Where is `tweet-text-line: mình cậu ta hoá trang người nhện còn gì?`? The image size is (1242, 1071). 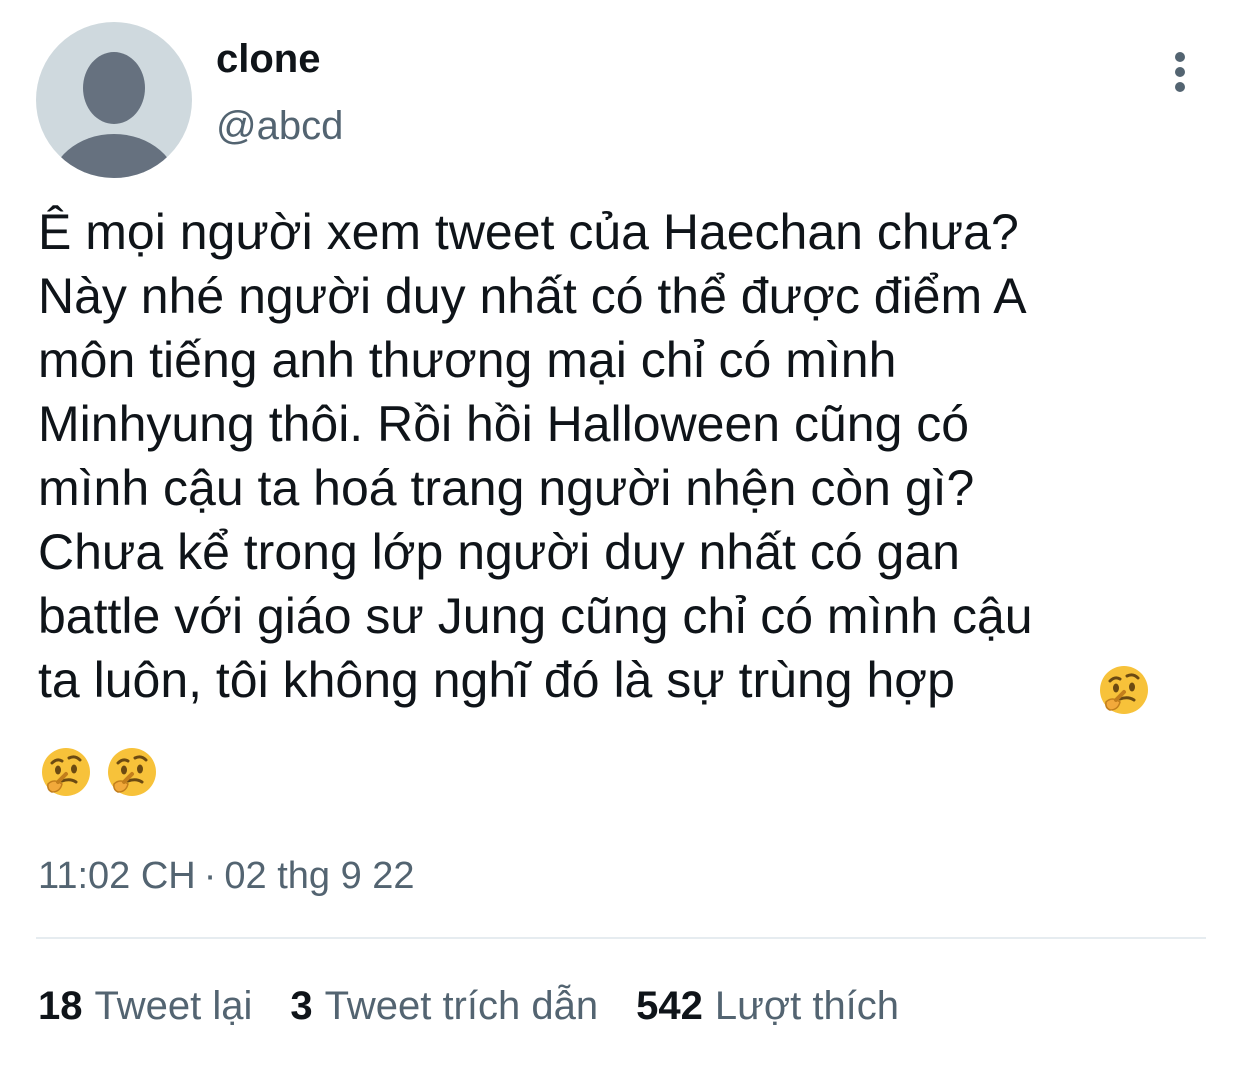 tweet-text-line: mình cậu ta hoá trang người nhện còn gì? is located at coordinates (506, 488).